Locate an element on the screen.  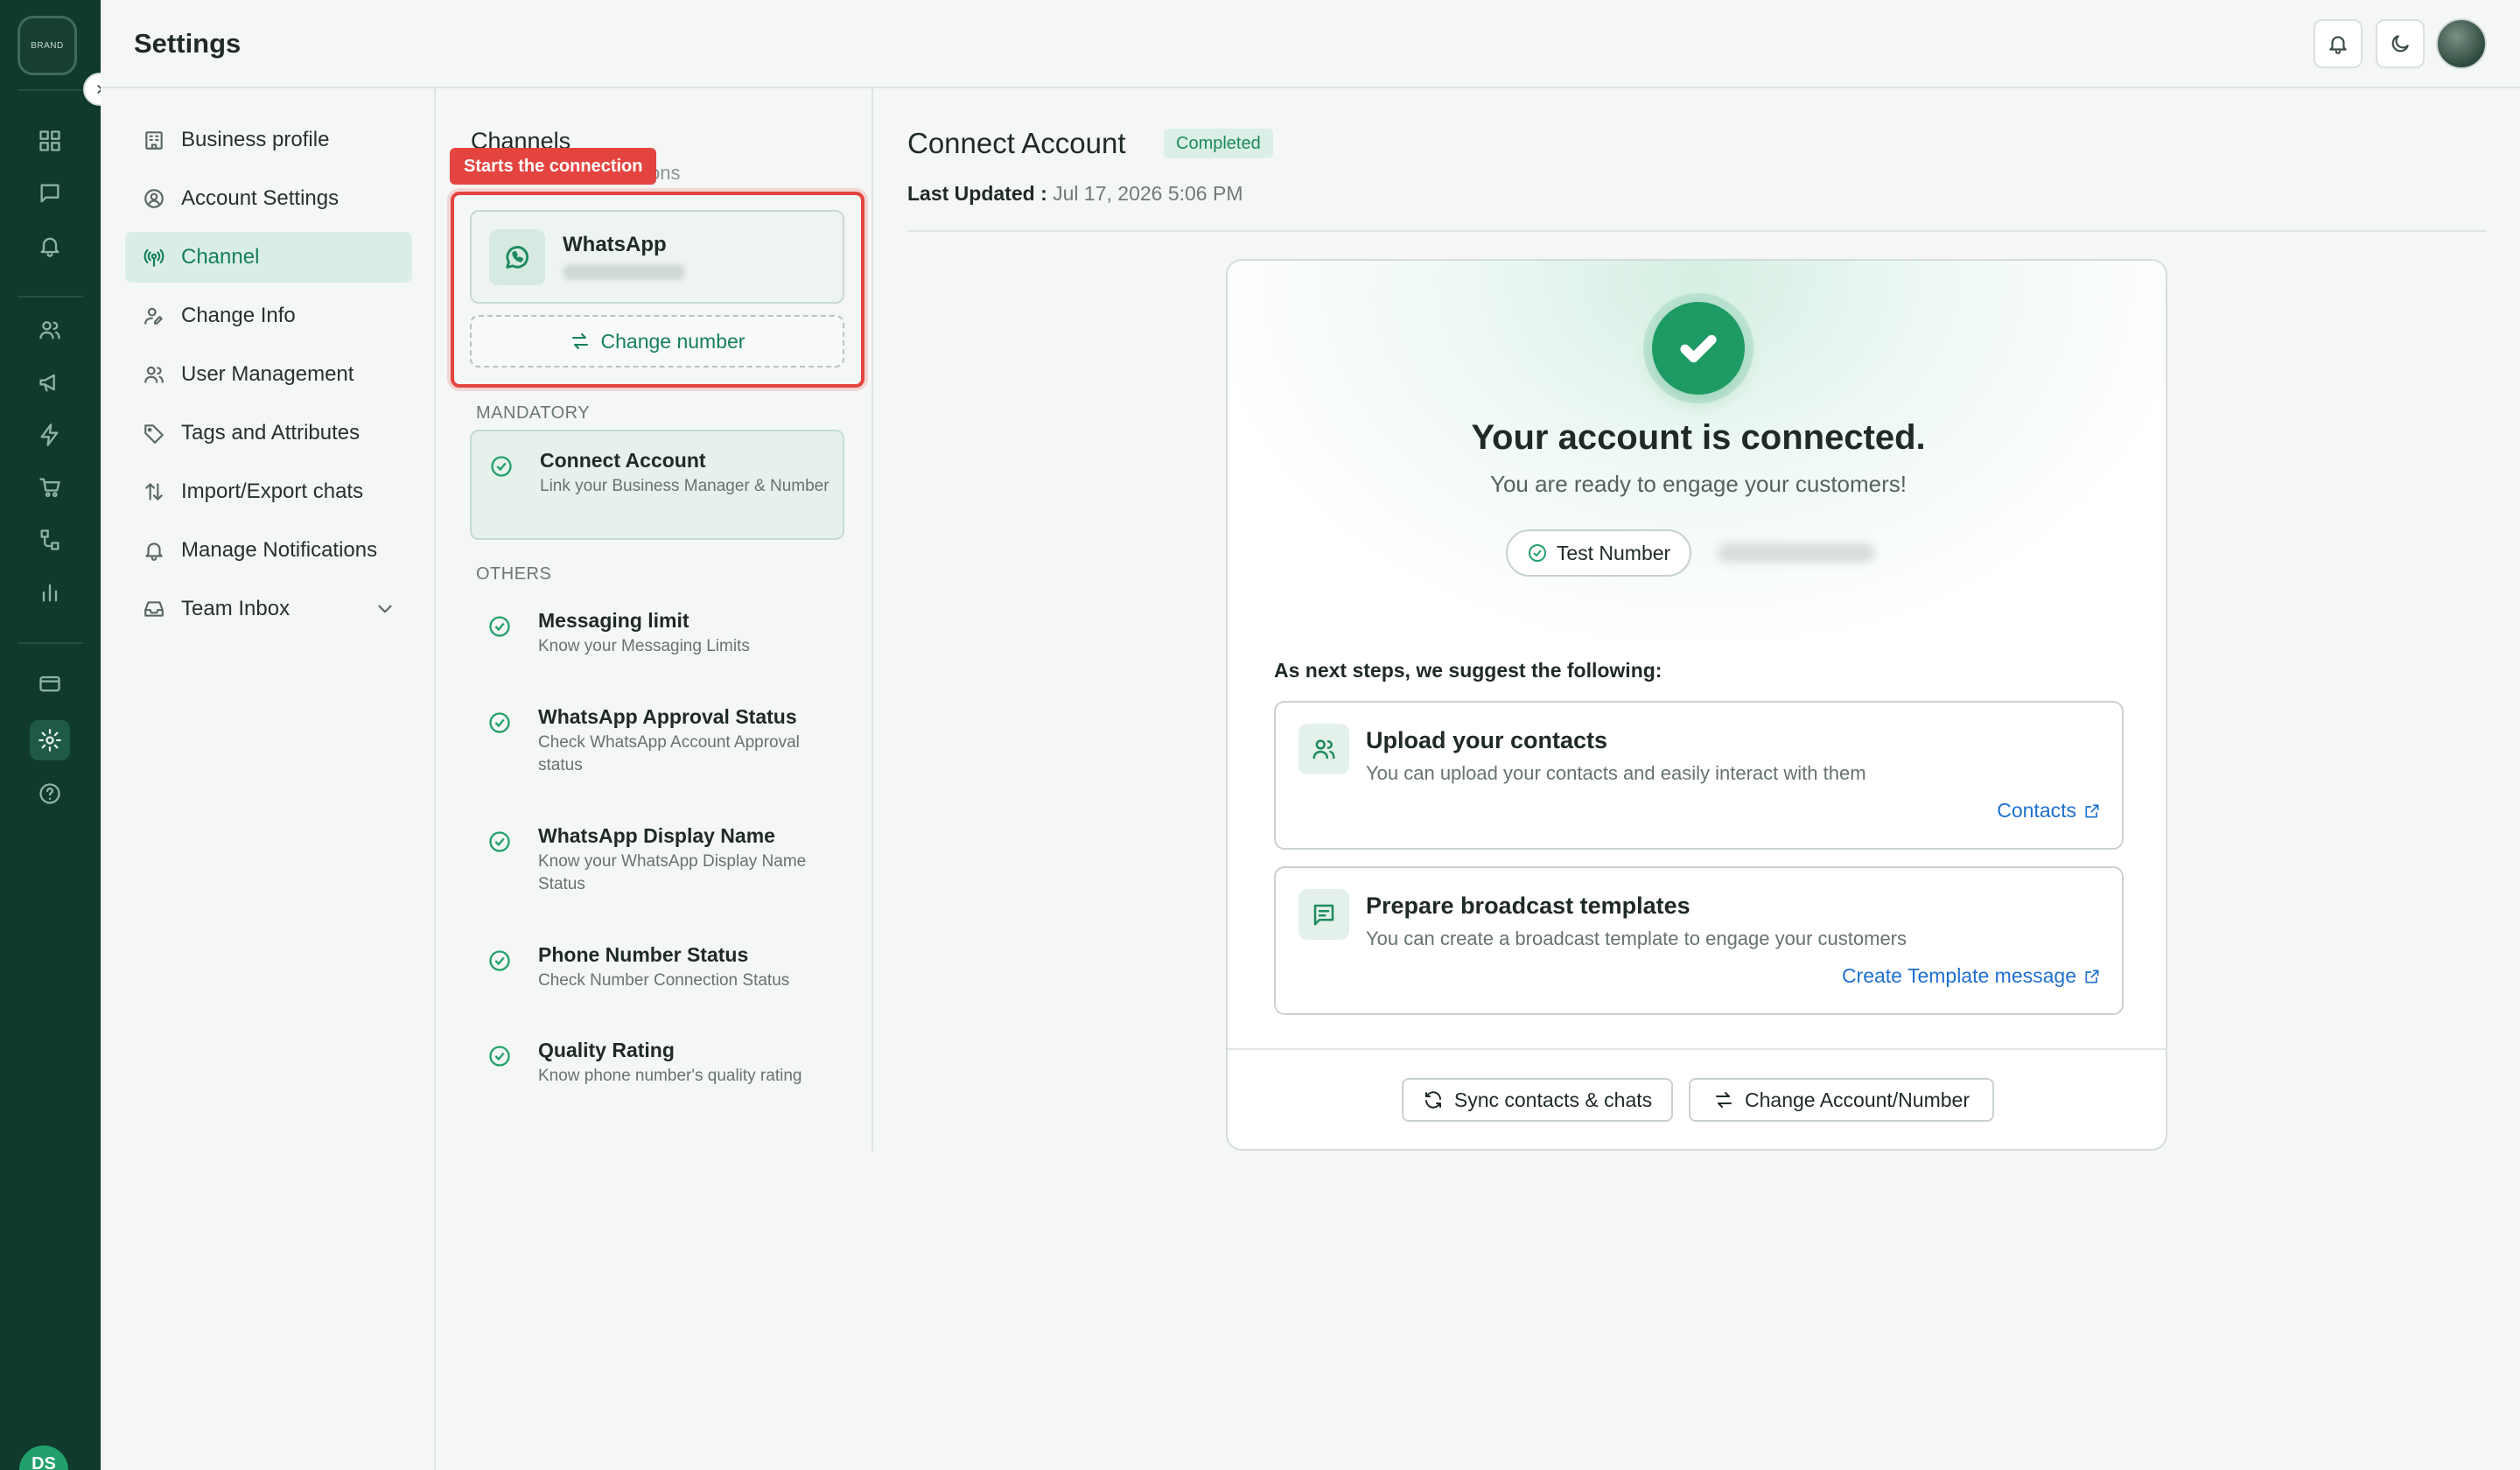
step-title: Quality Rating is located at coordinates (606, 1050).